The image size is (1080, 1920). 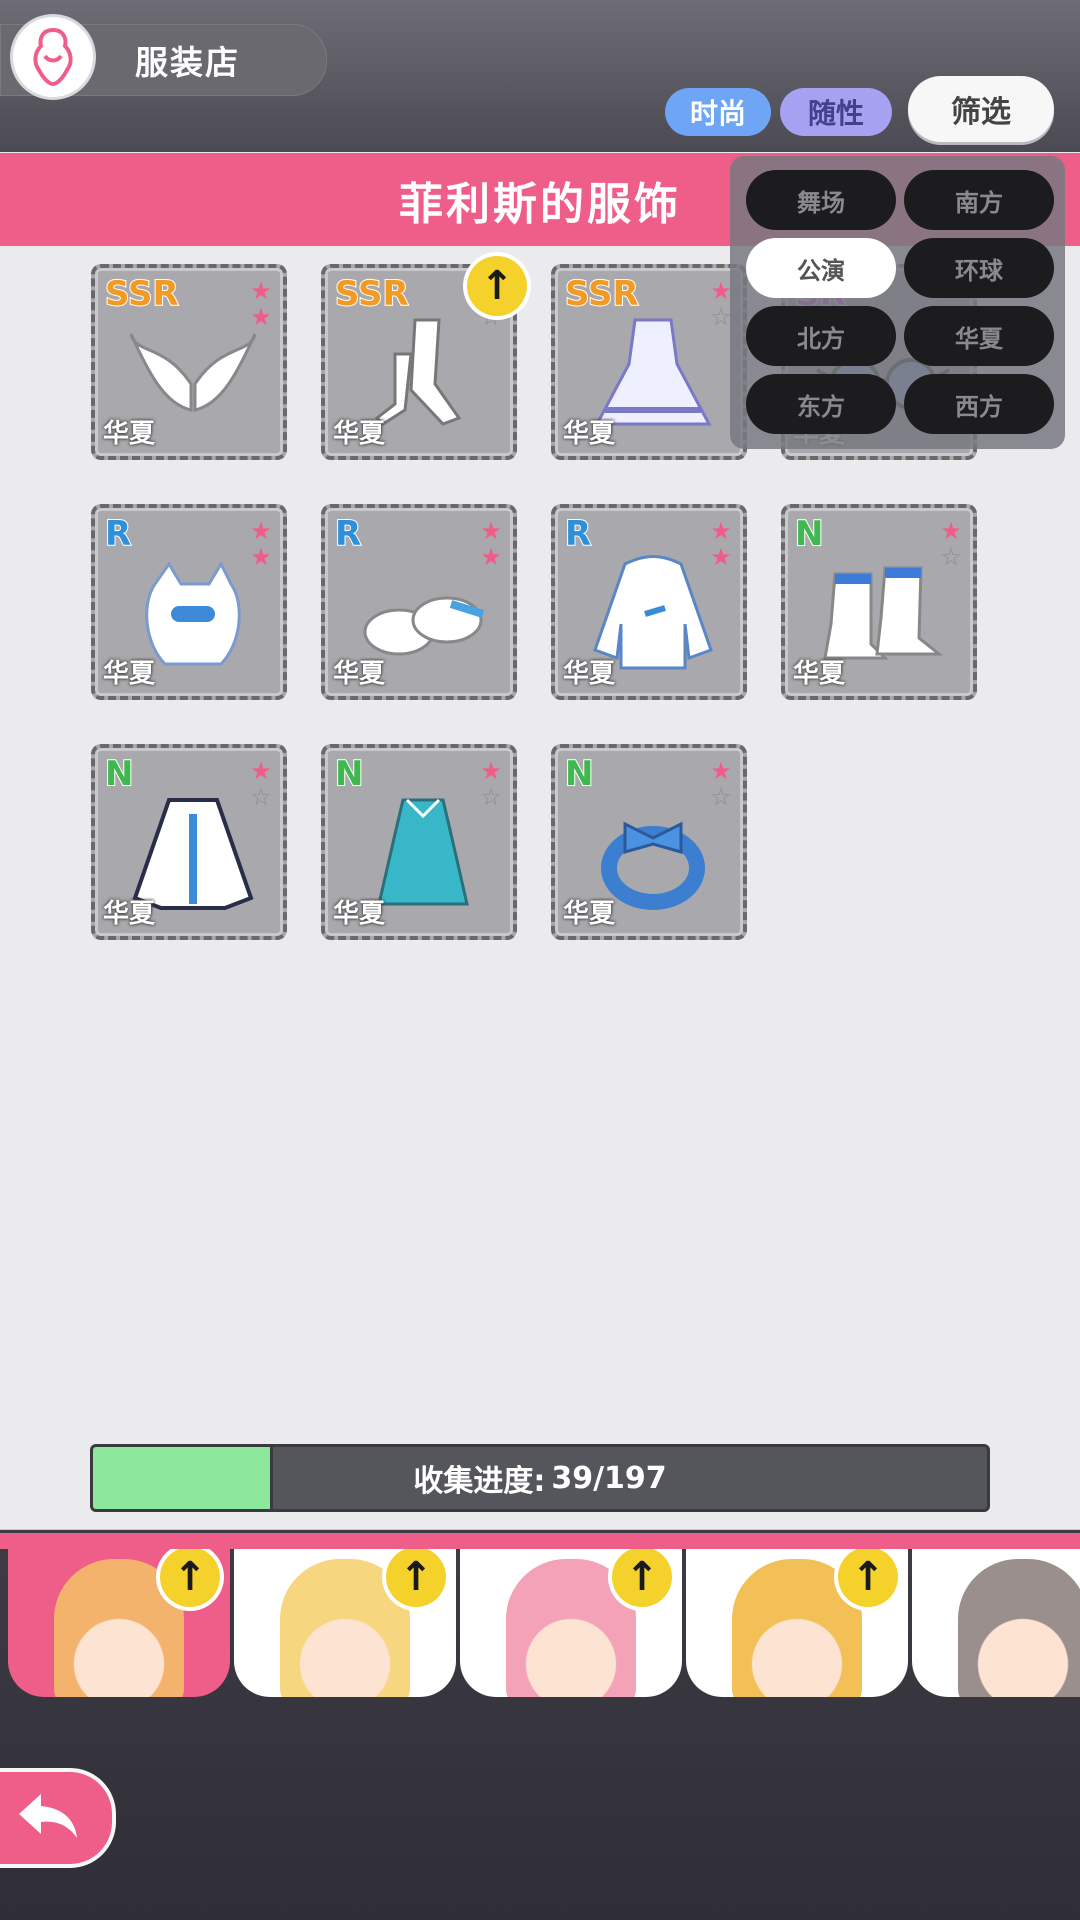 What do you see at coordinates (48, 1818) in the screenshot?
I see `back-arrow-icon` at bounding box center [48, 1818].